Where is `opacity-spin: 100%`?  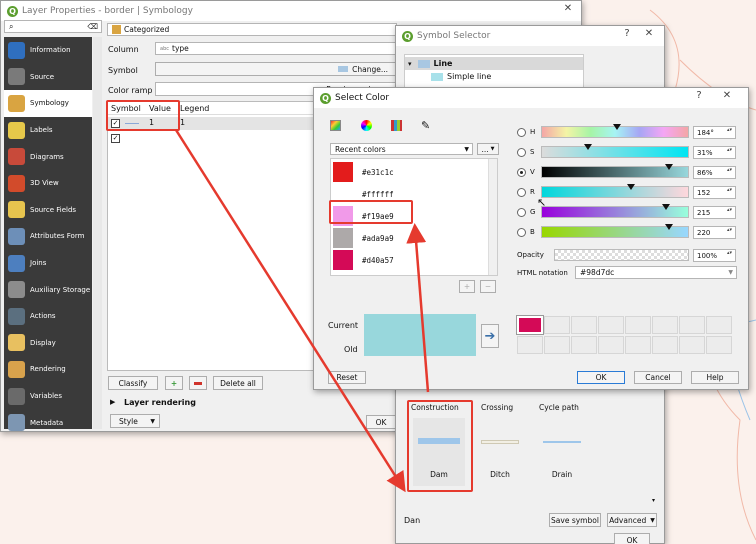
opacity-spin: 100% is located at coordinates (714, 255).